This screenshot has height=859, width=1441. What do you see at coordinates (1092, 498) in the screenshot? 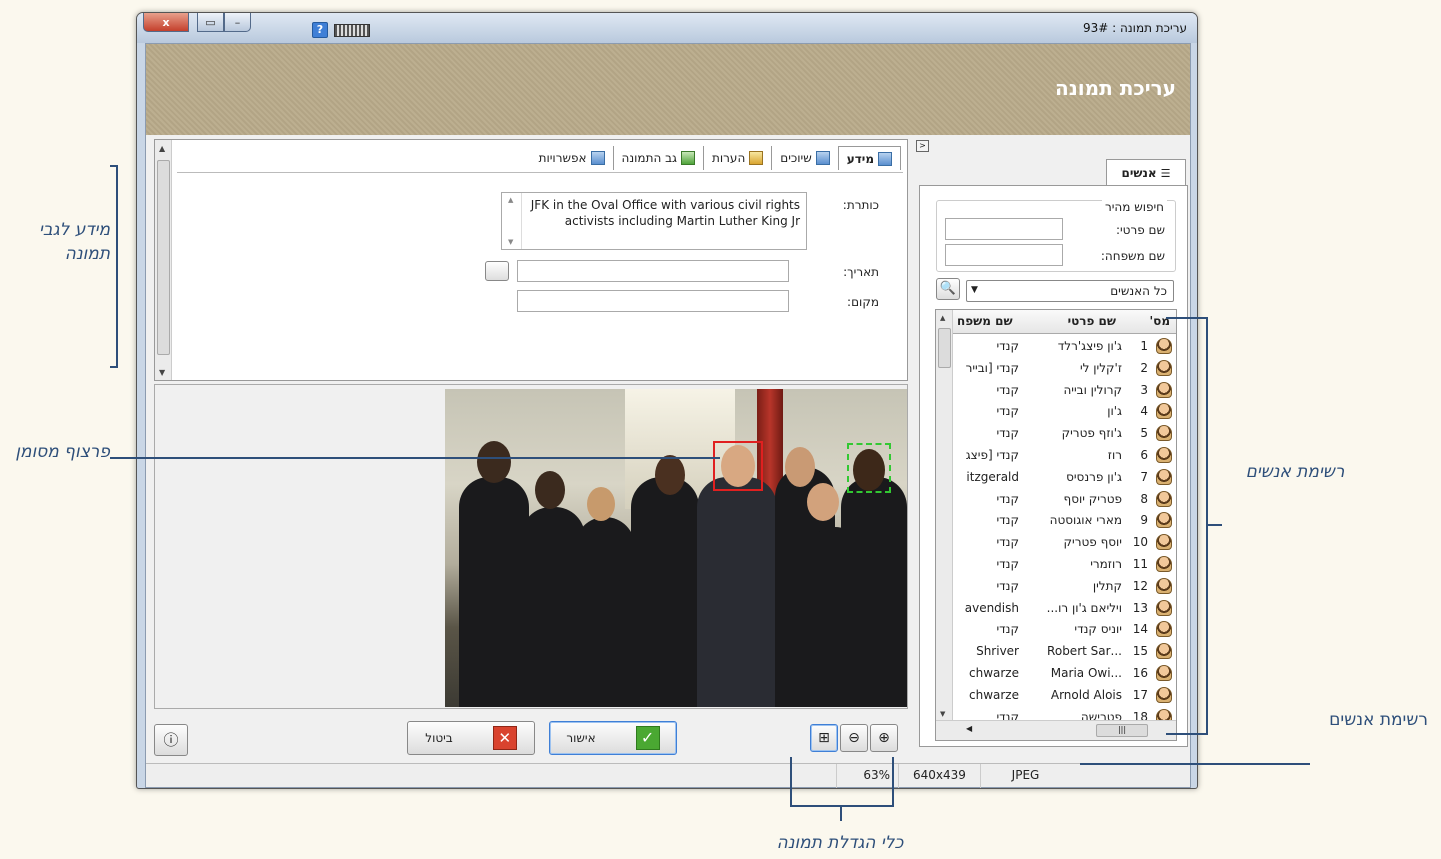
I see `person-first-name: פטריק יוסף` at bounding box center [1092, 498].